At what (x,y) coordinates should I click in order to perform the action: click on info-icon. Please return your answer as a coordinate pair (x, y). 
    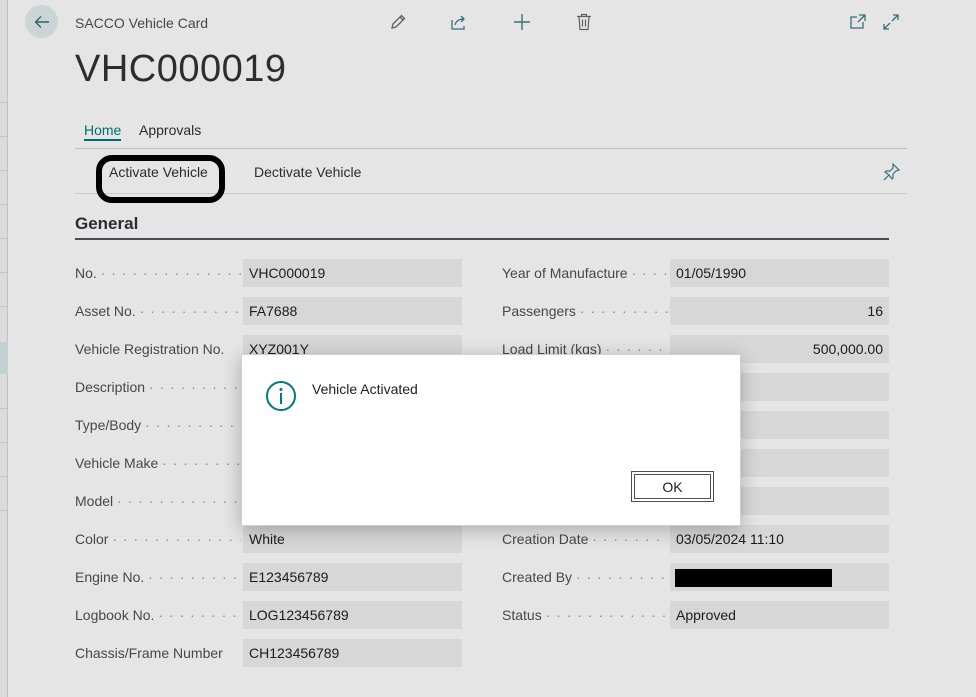
    Looking at the image, I should click on (281, 396).